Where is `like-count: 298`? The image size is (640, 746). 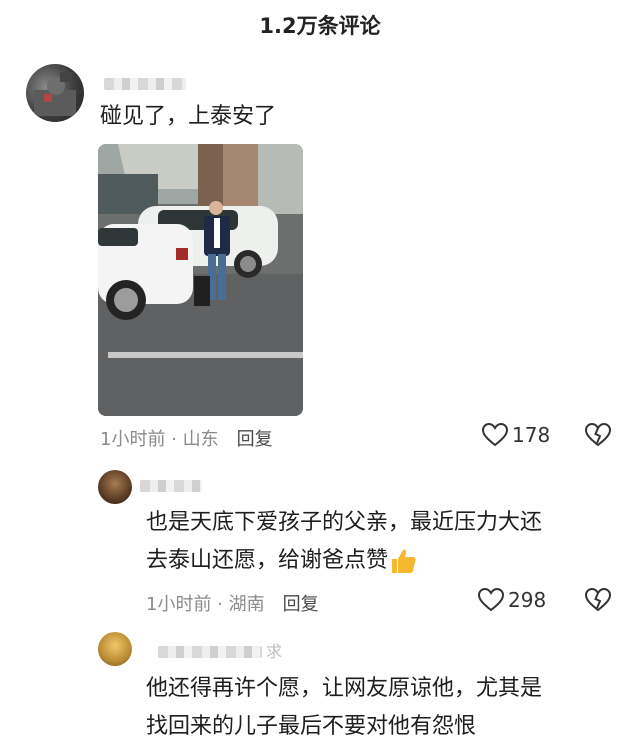
like-count: 298 is located at coordinates (527, 600).